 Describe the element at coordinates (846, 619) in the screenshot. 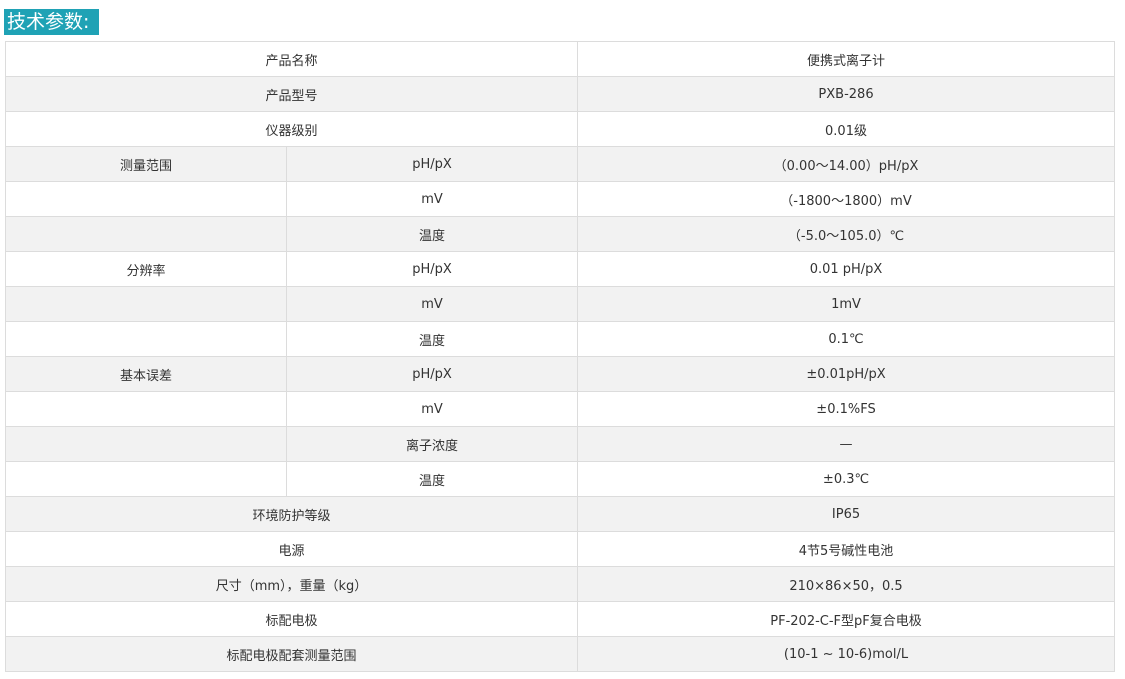

I see `row-value: PF-202-C-F型pF复合电极` at that location.